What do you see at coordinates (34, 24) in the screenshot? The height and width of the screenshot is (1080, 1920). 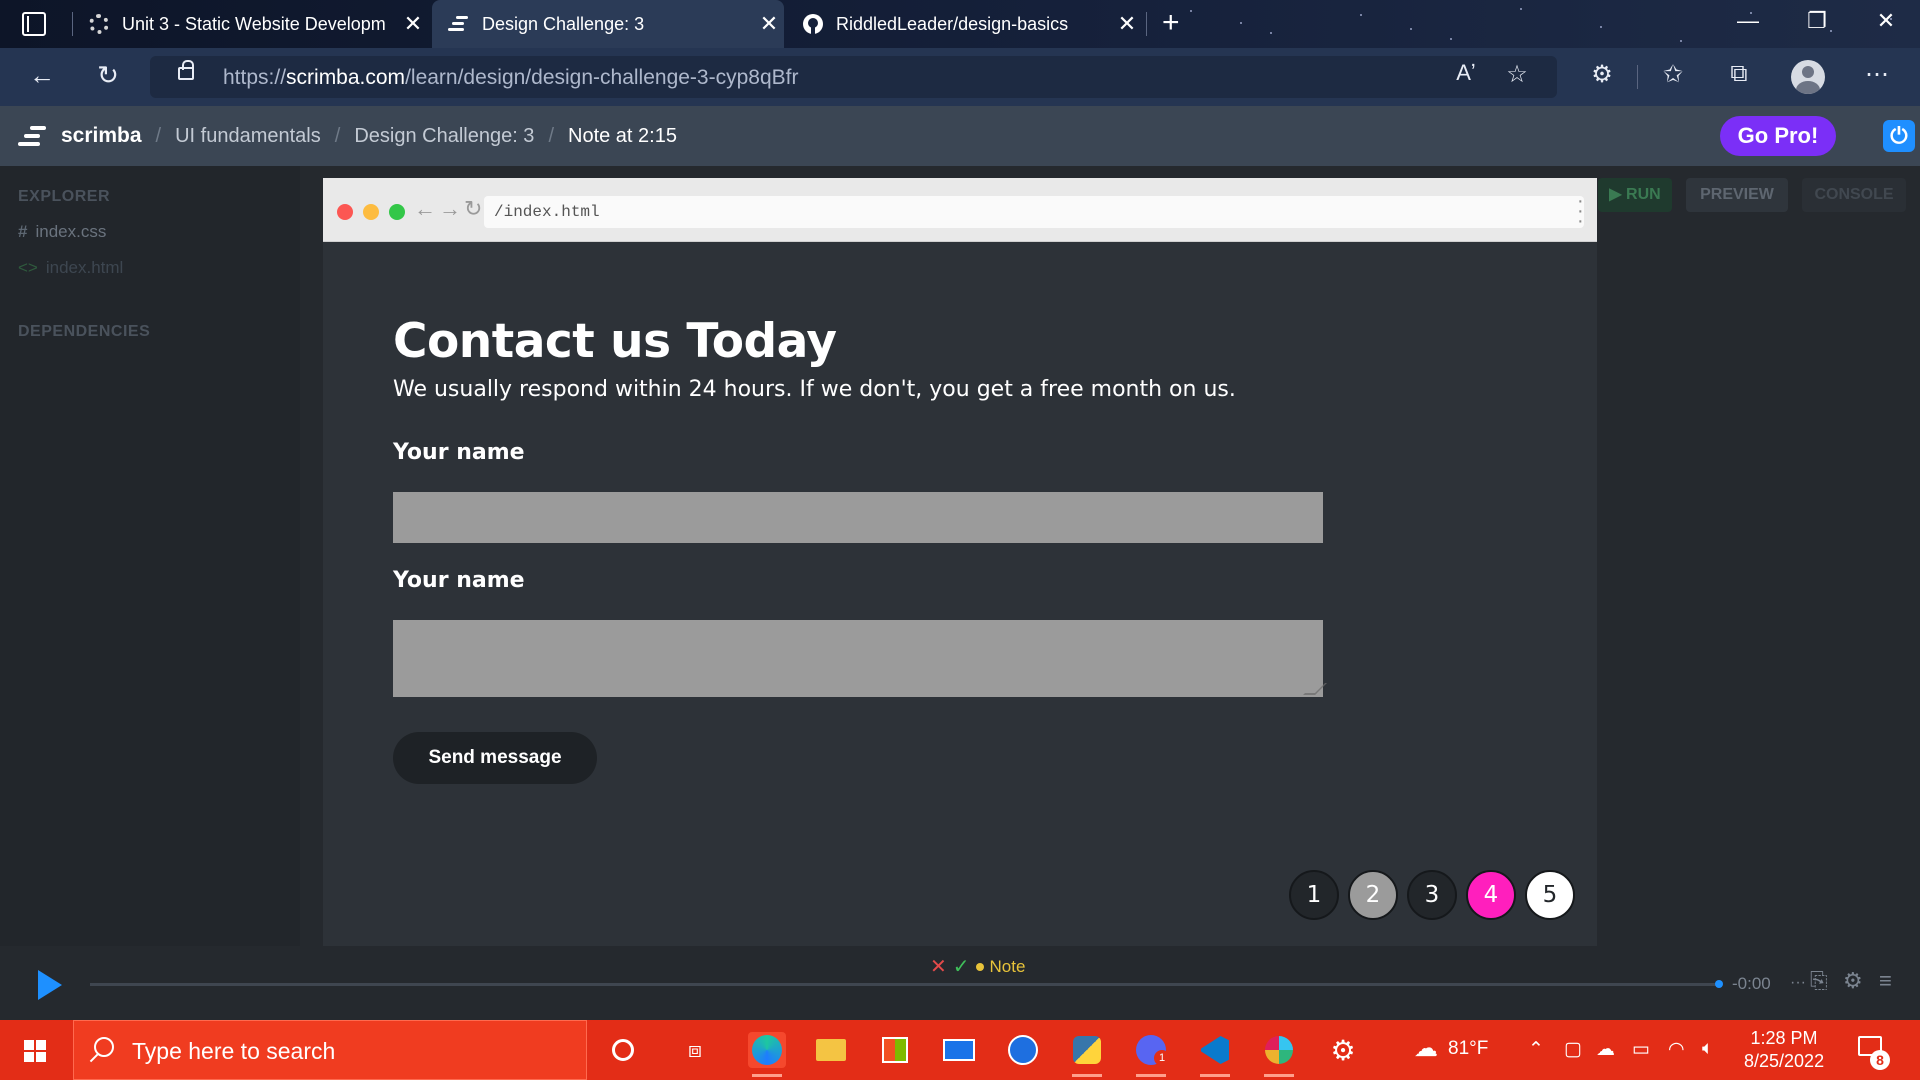 I see `tab-actions-icon` at bounding box center [34, 24].